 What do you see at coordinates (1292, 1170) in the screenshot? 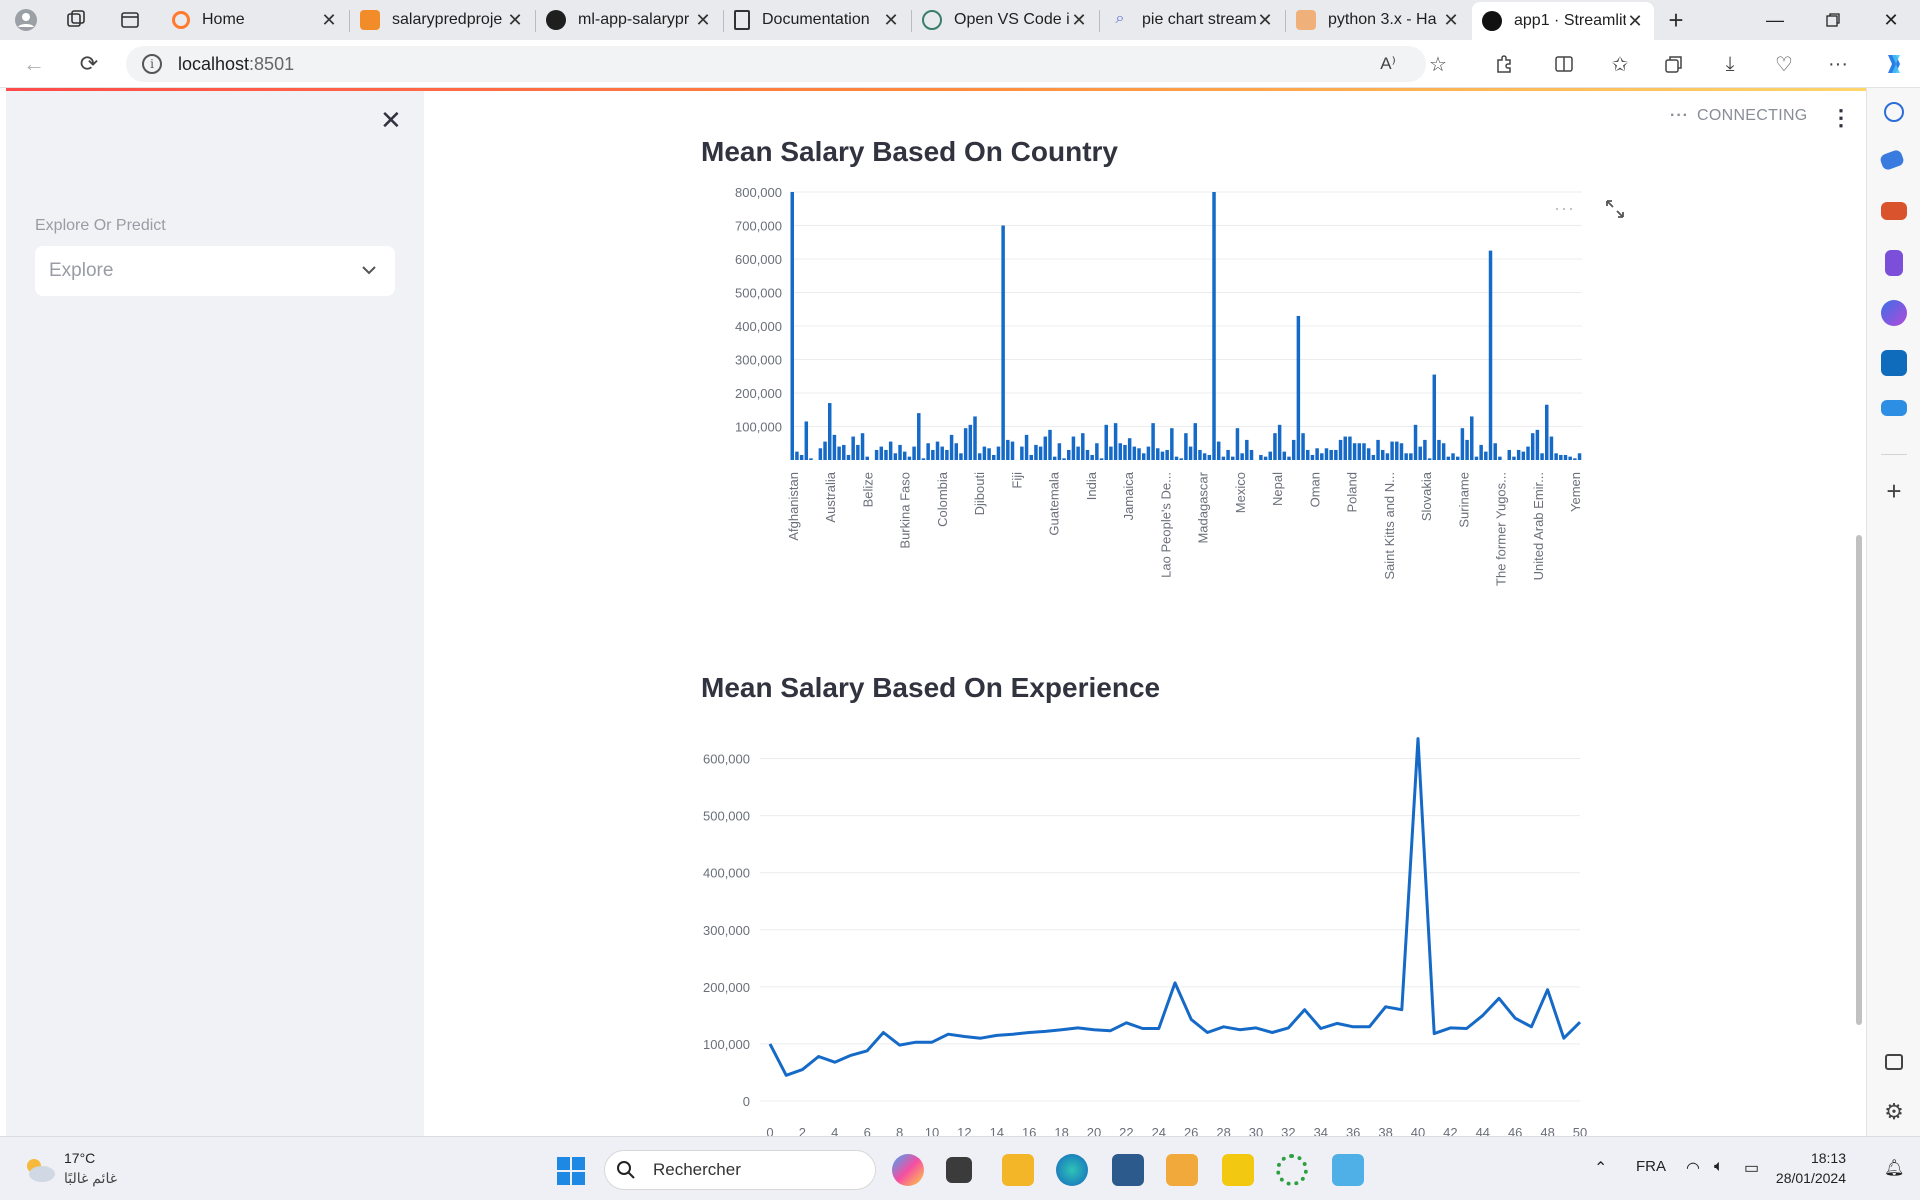
I see `anaconda-icon` at bounding box center [1292, 1170].